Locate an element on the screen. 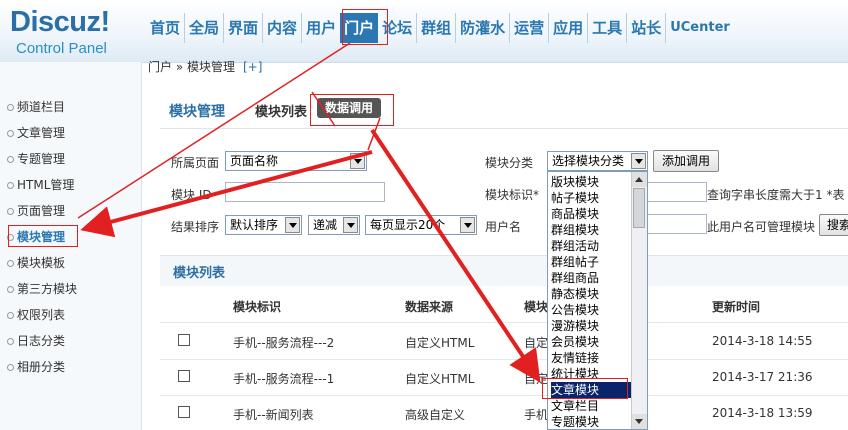 The width and height of the screenshot is (848, 430). sidebar-item-articles: 文章管理 is located at coordinates (70, 133).